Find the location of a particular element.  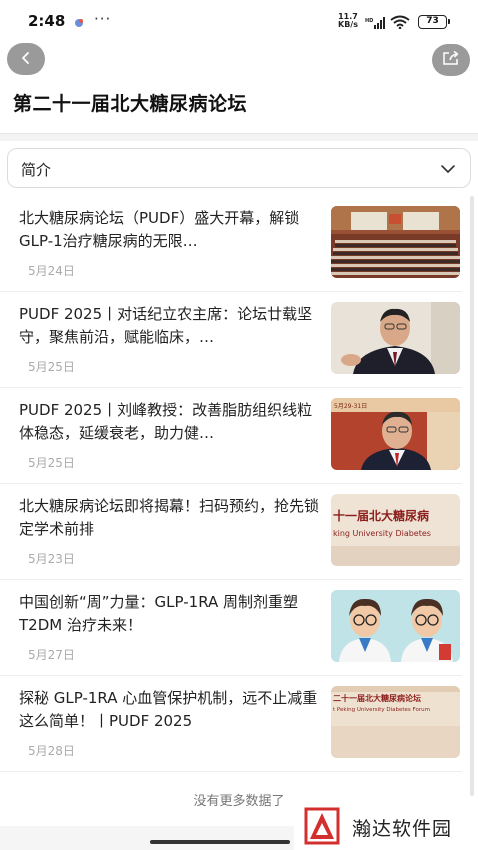

banner-title-text: 二十一届北大糖尿病论坛 is located at coordinates (377, 698).